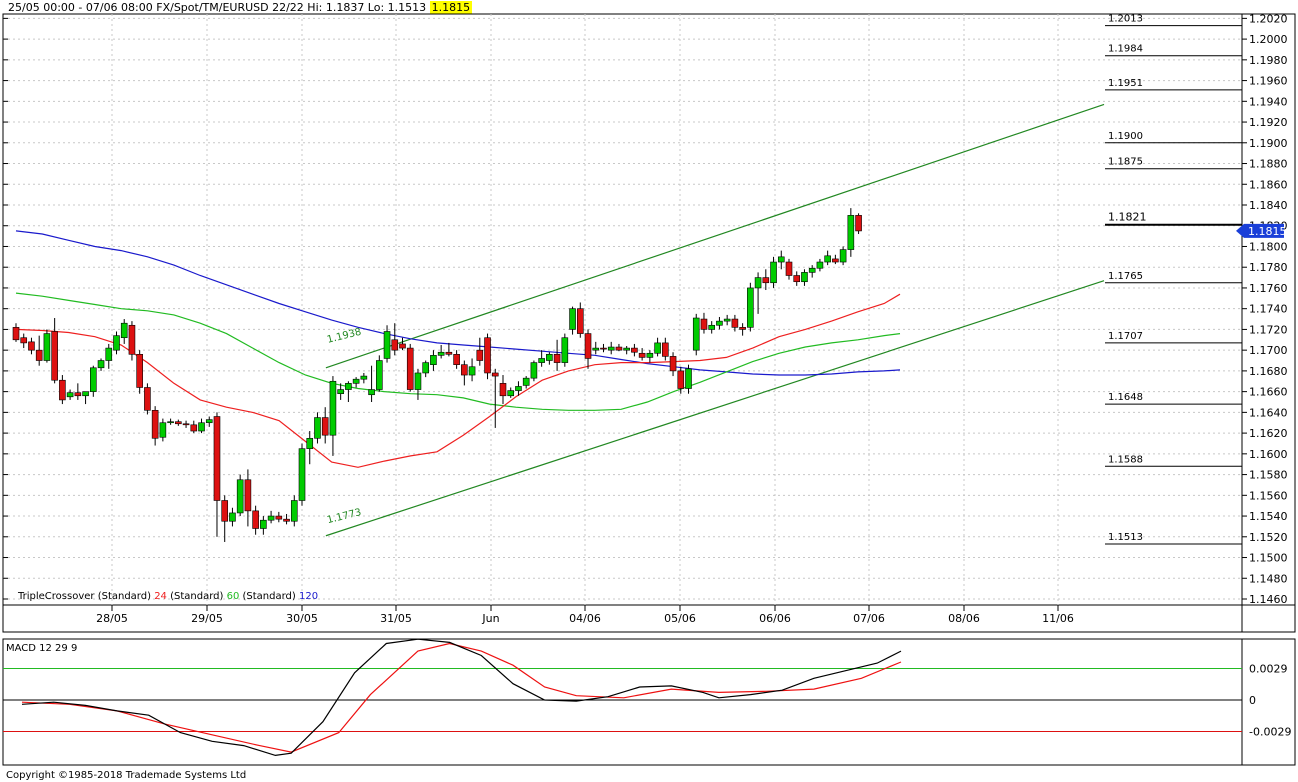 The width and height of the screenshot is (1298, 782). I want to click on y-tick-label: 1.1960, so click(1268, 81).